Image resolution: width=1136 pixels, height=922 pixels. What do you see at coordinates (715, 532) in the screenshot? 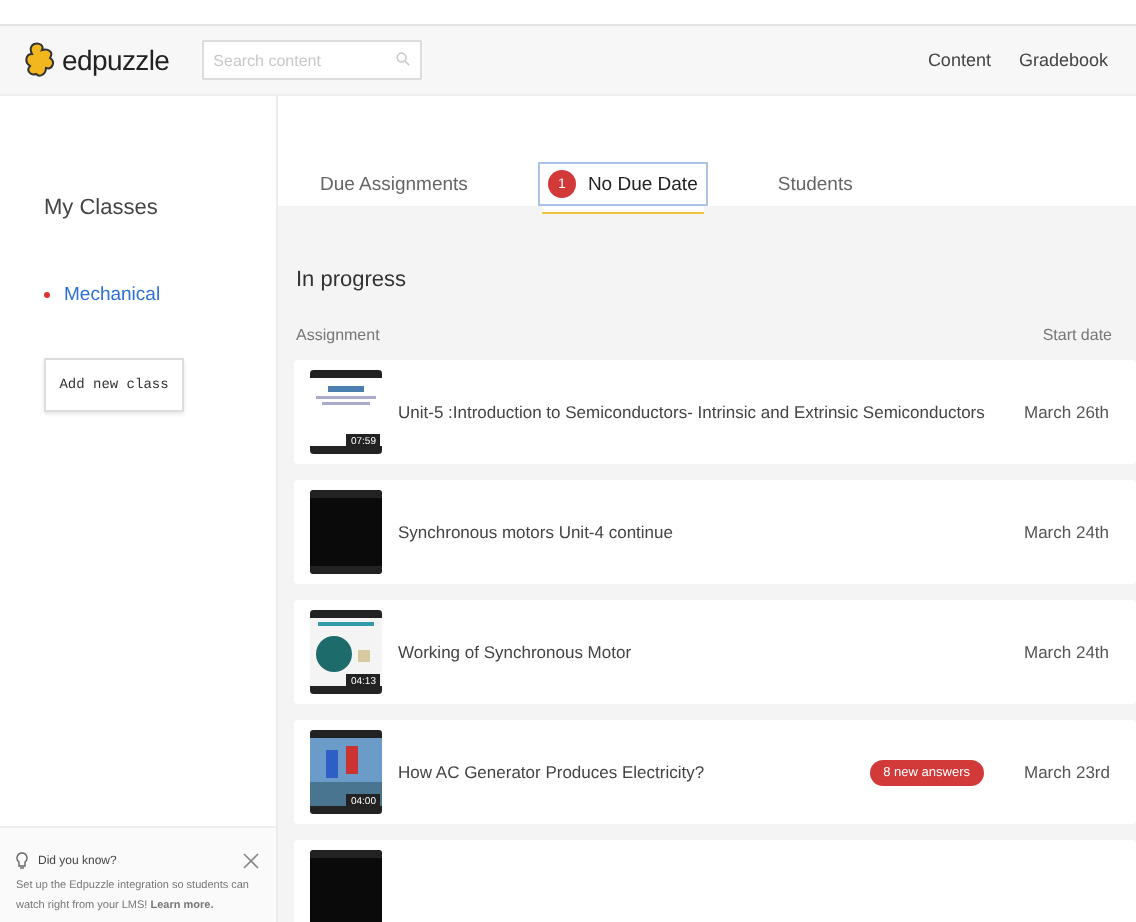
I see `assignment-row: Synchronous motors Unit-4 continue March 24th` at bounding box center [715, 532].